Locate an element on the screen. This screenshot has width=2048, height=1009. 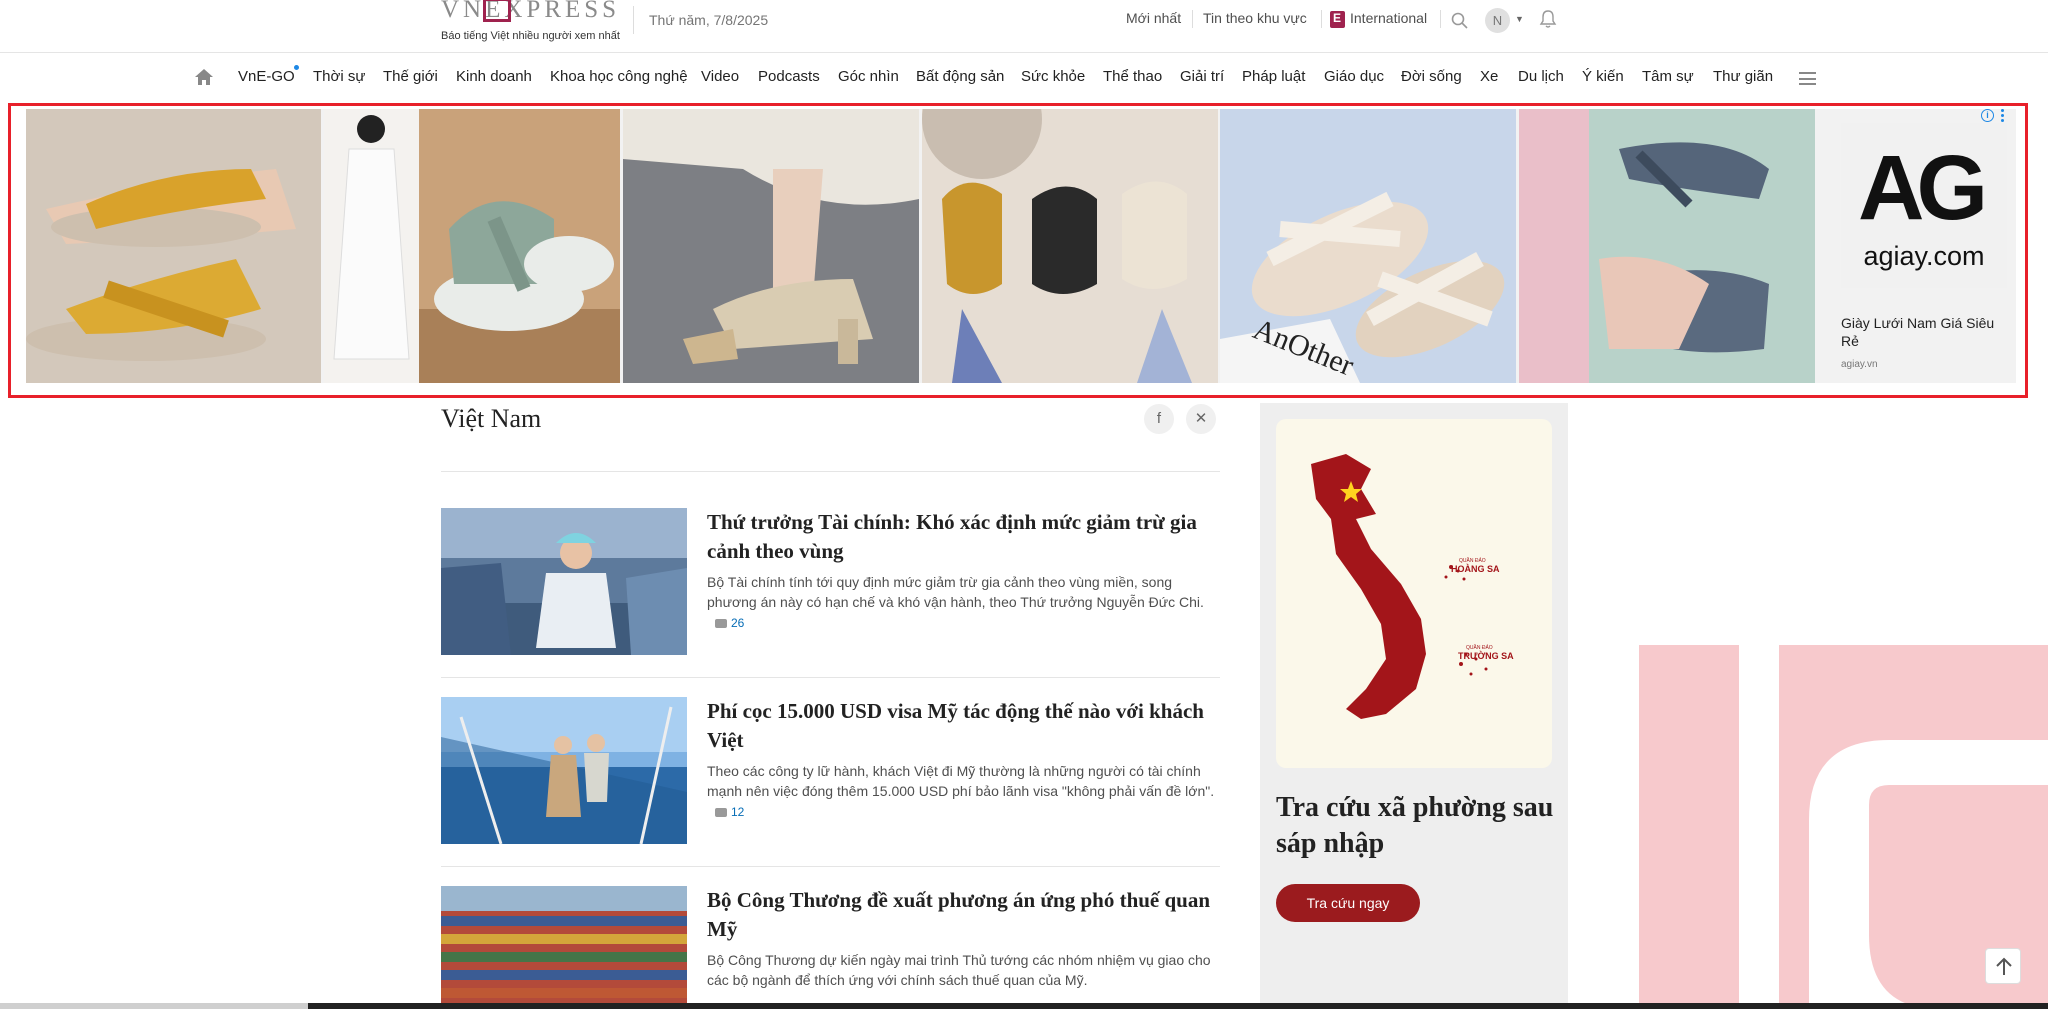
nav-item-video: Video is located at coordinates (720, 76).